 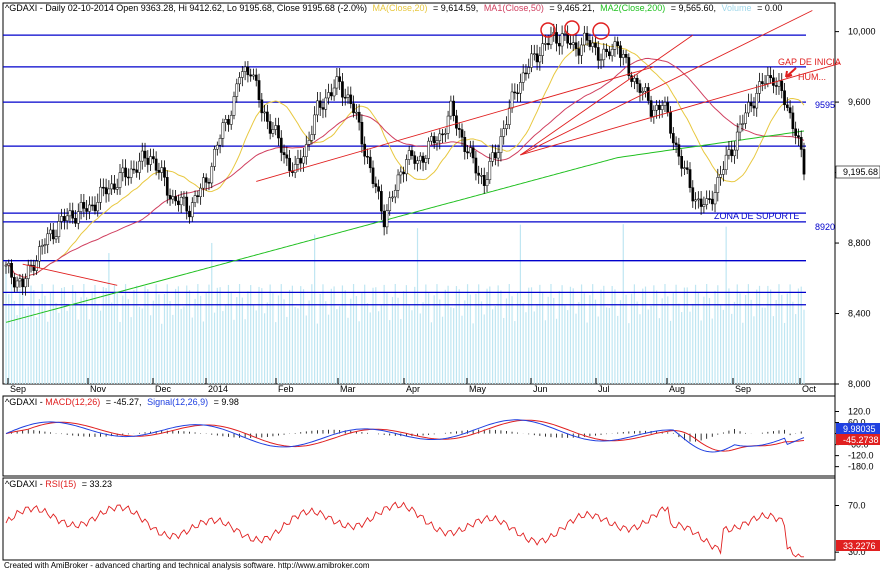 I want to click on macd-value-tag-label: -45.2738, so click(x=861, y=440).